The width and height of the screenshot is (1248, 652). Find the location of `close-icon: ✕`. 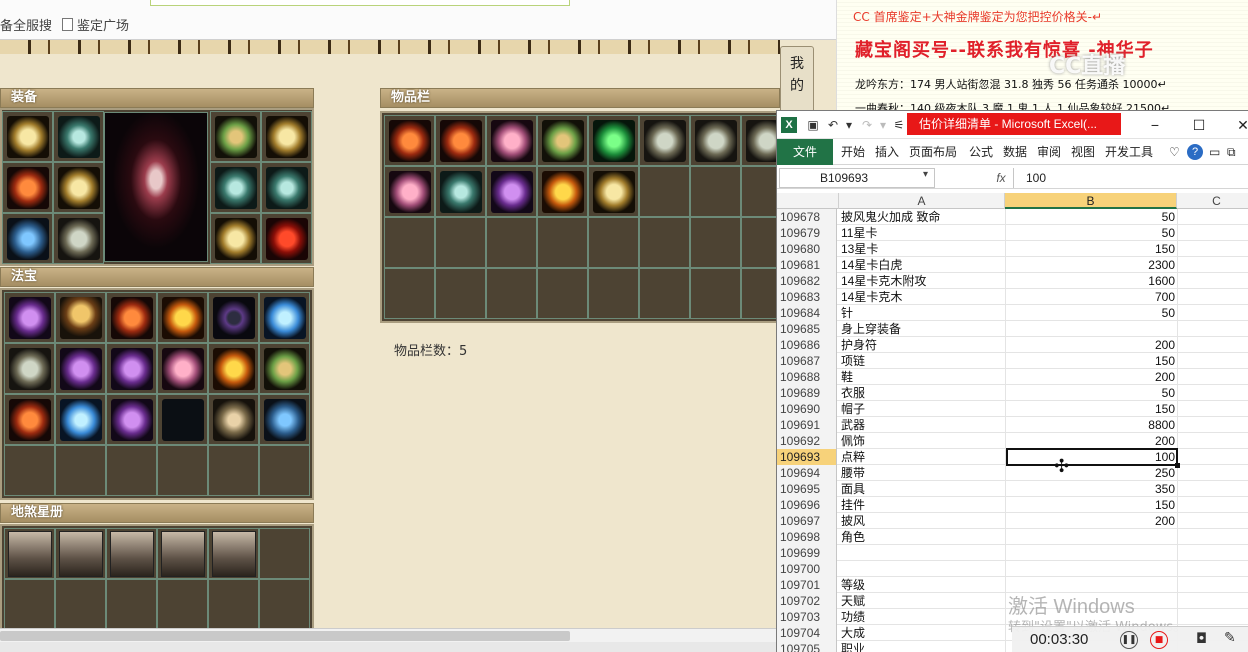

close-icon: ✕ is located at coordinates (1239, 125).